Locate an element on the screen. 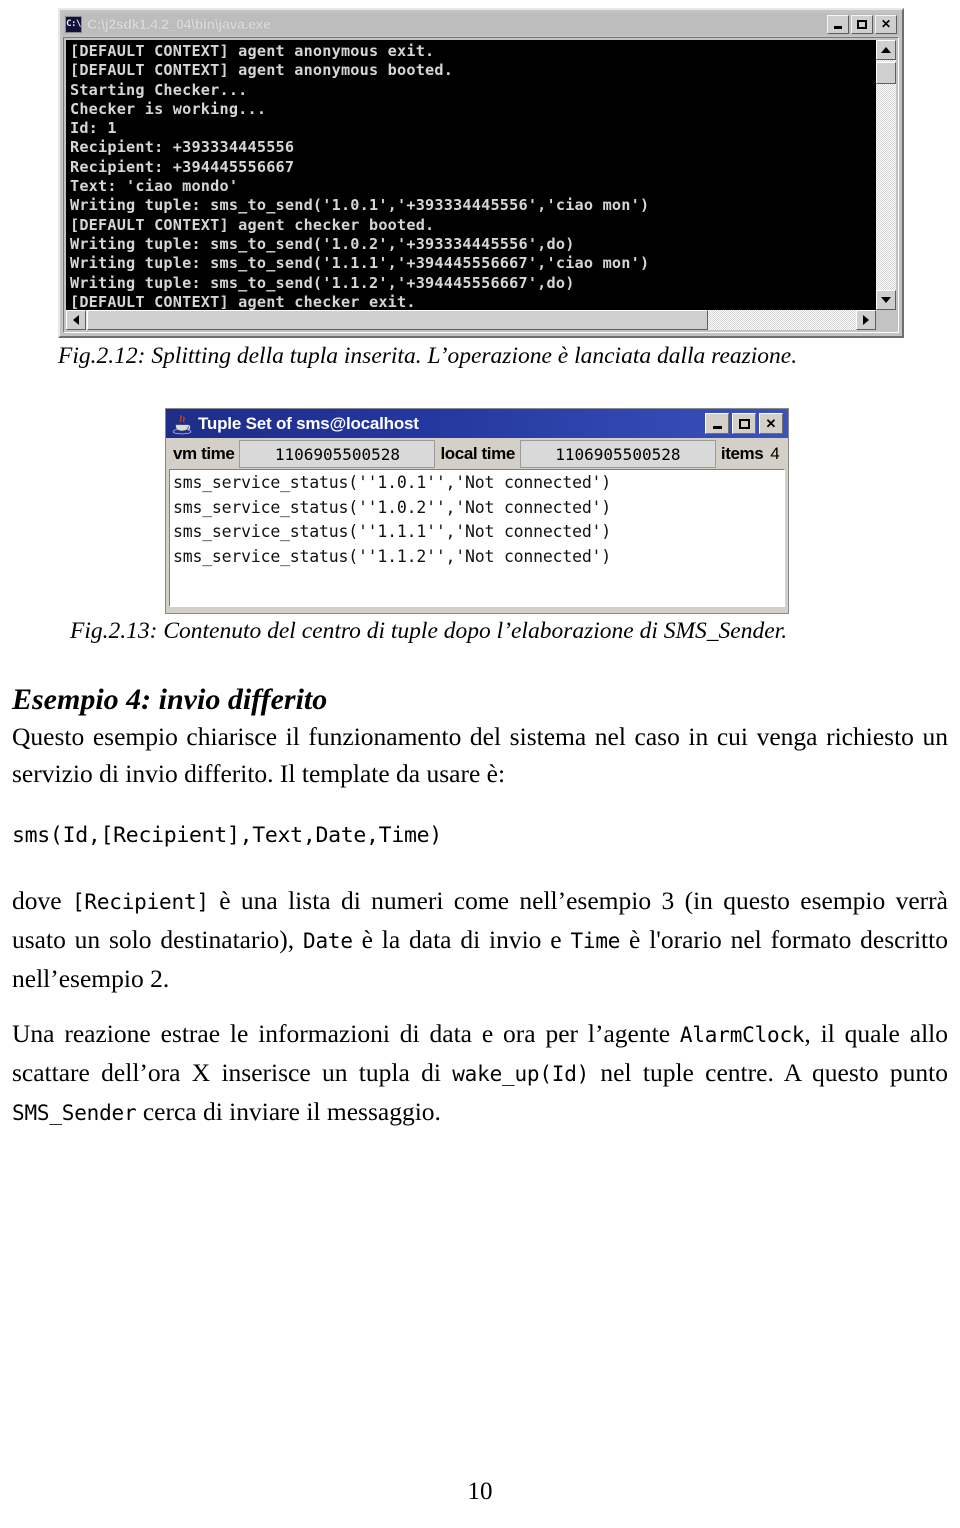 This screenshot has width=960, height=1528. inline-code: wake_up(Id) is located at coordinates (521, 1074).